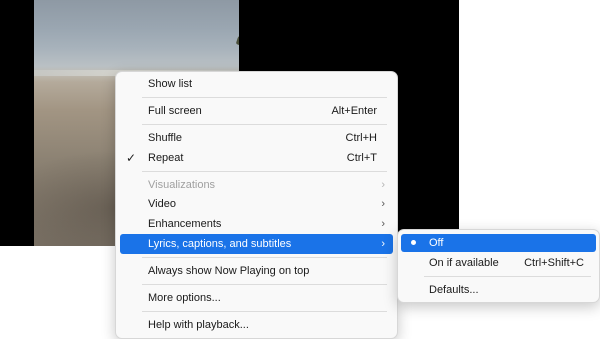 This screenshot has height=339, width=600. What do you see at coordinates (256, 84) in the screenshot?
I see `menu-item-show-list: Show list` at bounding box center [256, 84].